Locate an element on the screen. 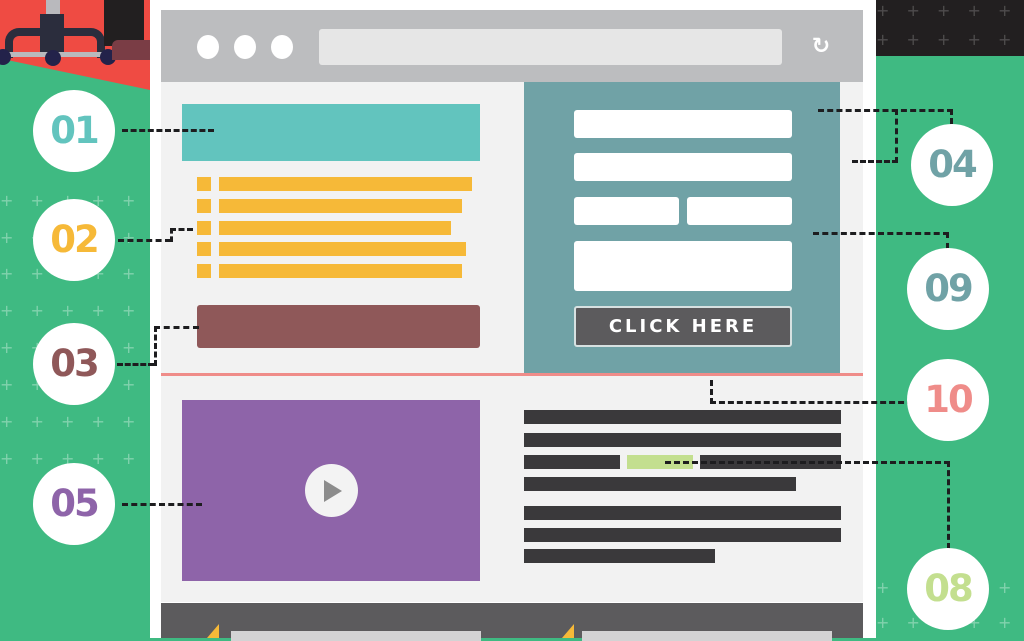 This screenshot has width=1024, height=641. reload-icon: ↻ is located at coordinates (821, 47).